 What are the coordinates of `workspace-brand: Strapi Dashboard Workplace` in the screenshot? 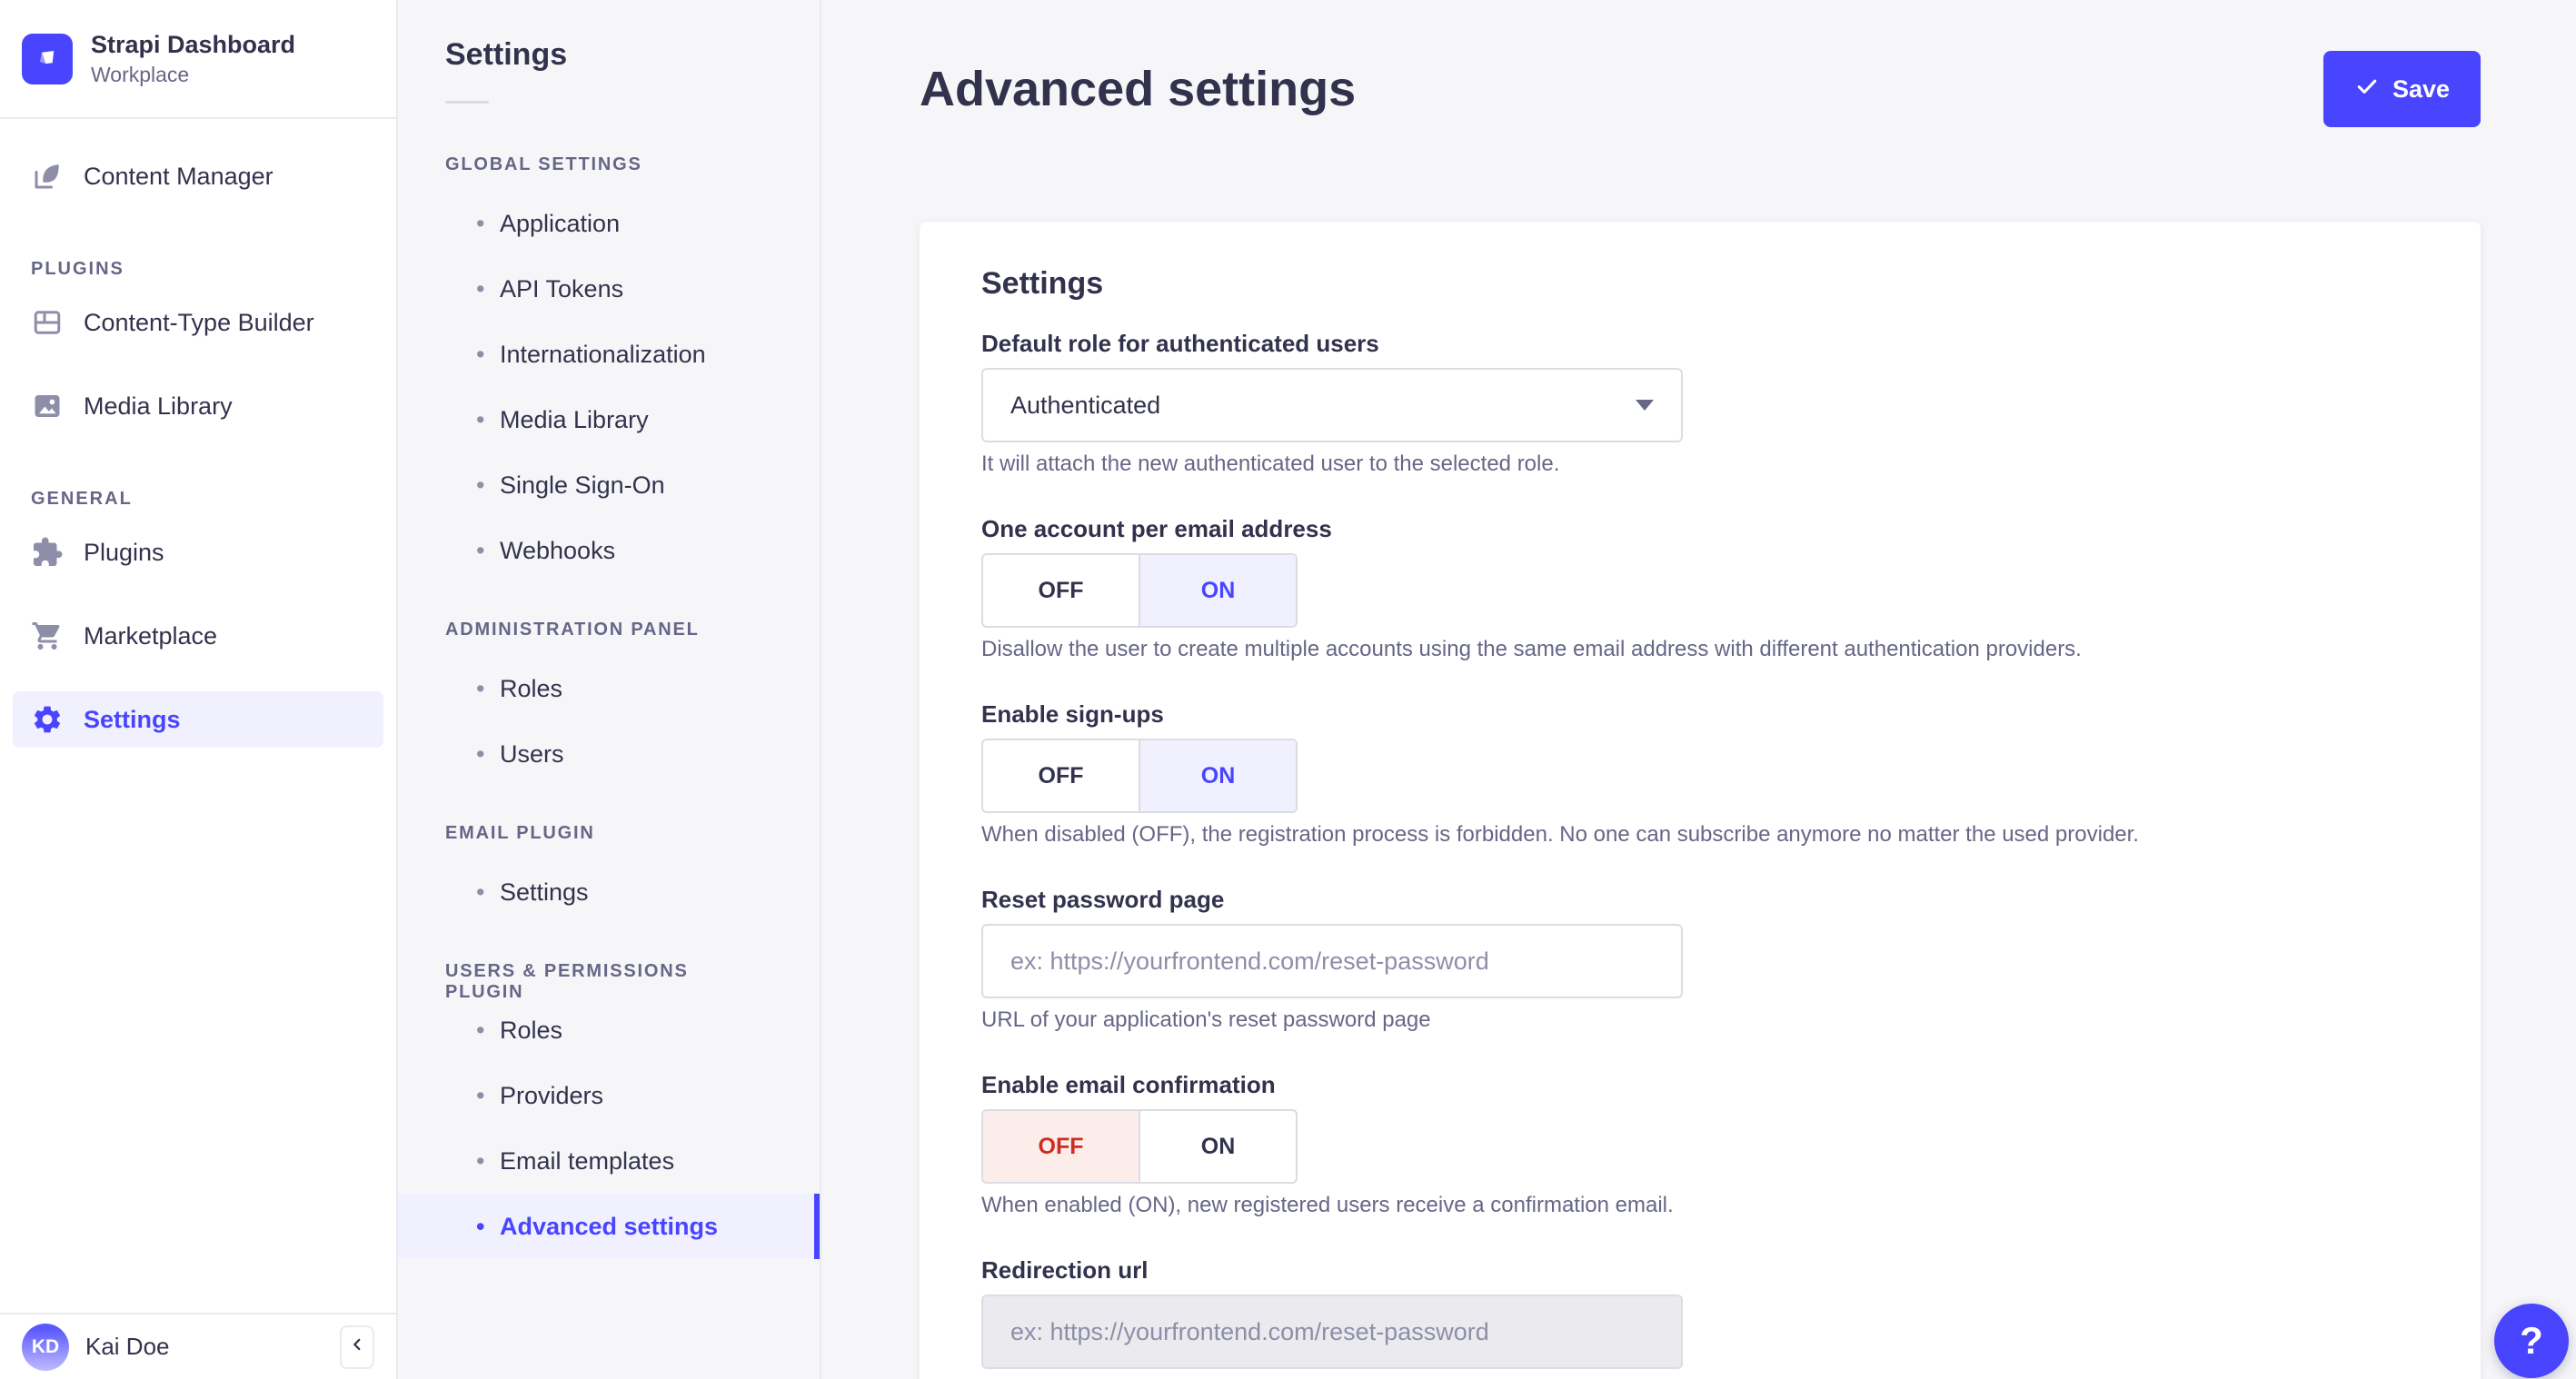 It's located at (198, 60).